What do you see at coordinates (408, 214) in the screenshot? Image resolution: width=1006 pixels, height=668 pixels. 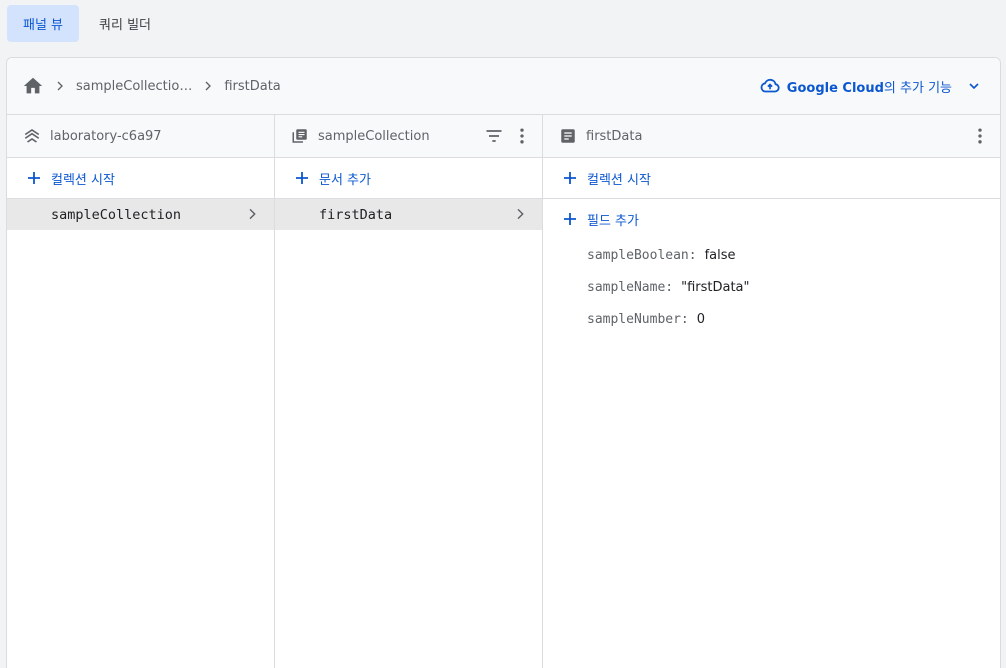 I see `list-item-document: firstData` at bounding box center [408, 214].